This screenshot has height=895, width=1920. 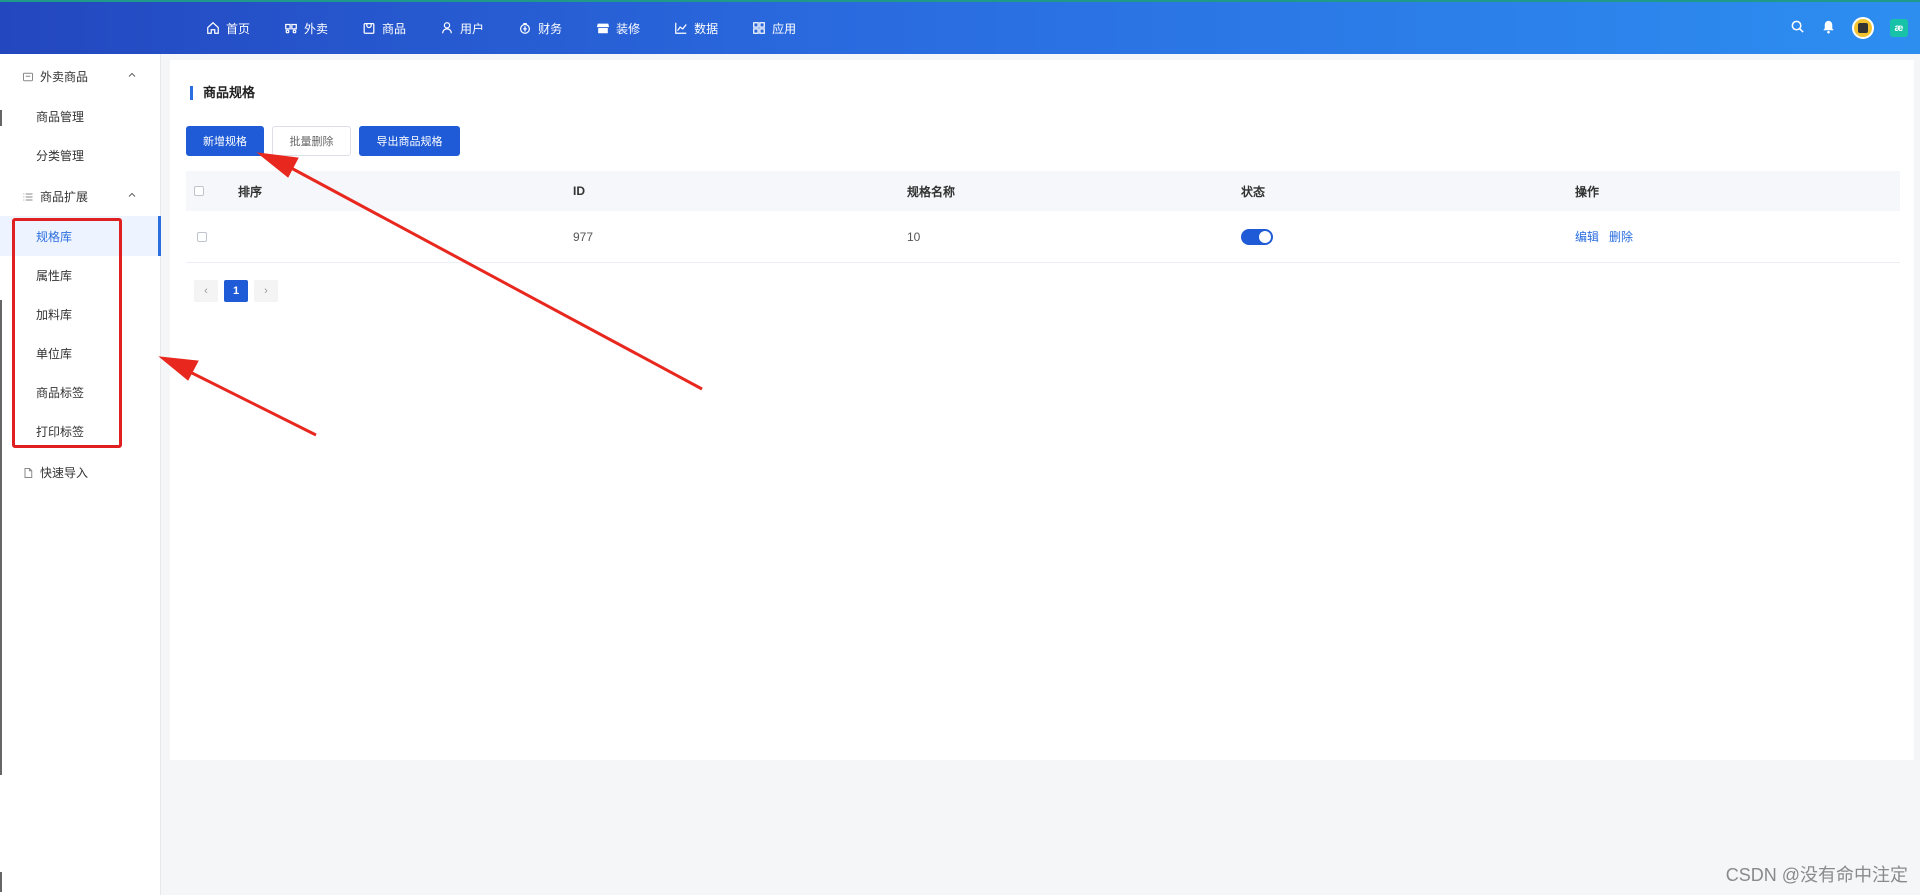 I want to click on column-header-spec-name: 规格名称, so click(x=931, y=191).